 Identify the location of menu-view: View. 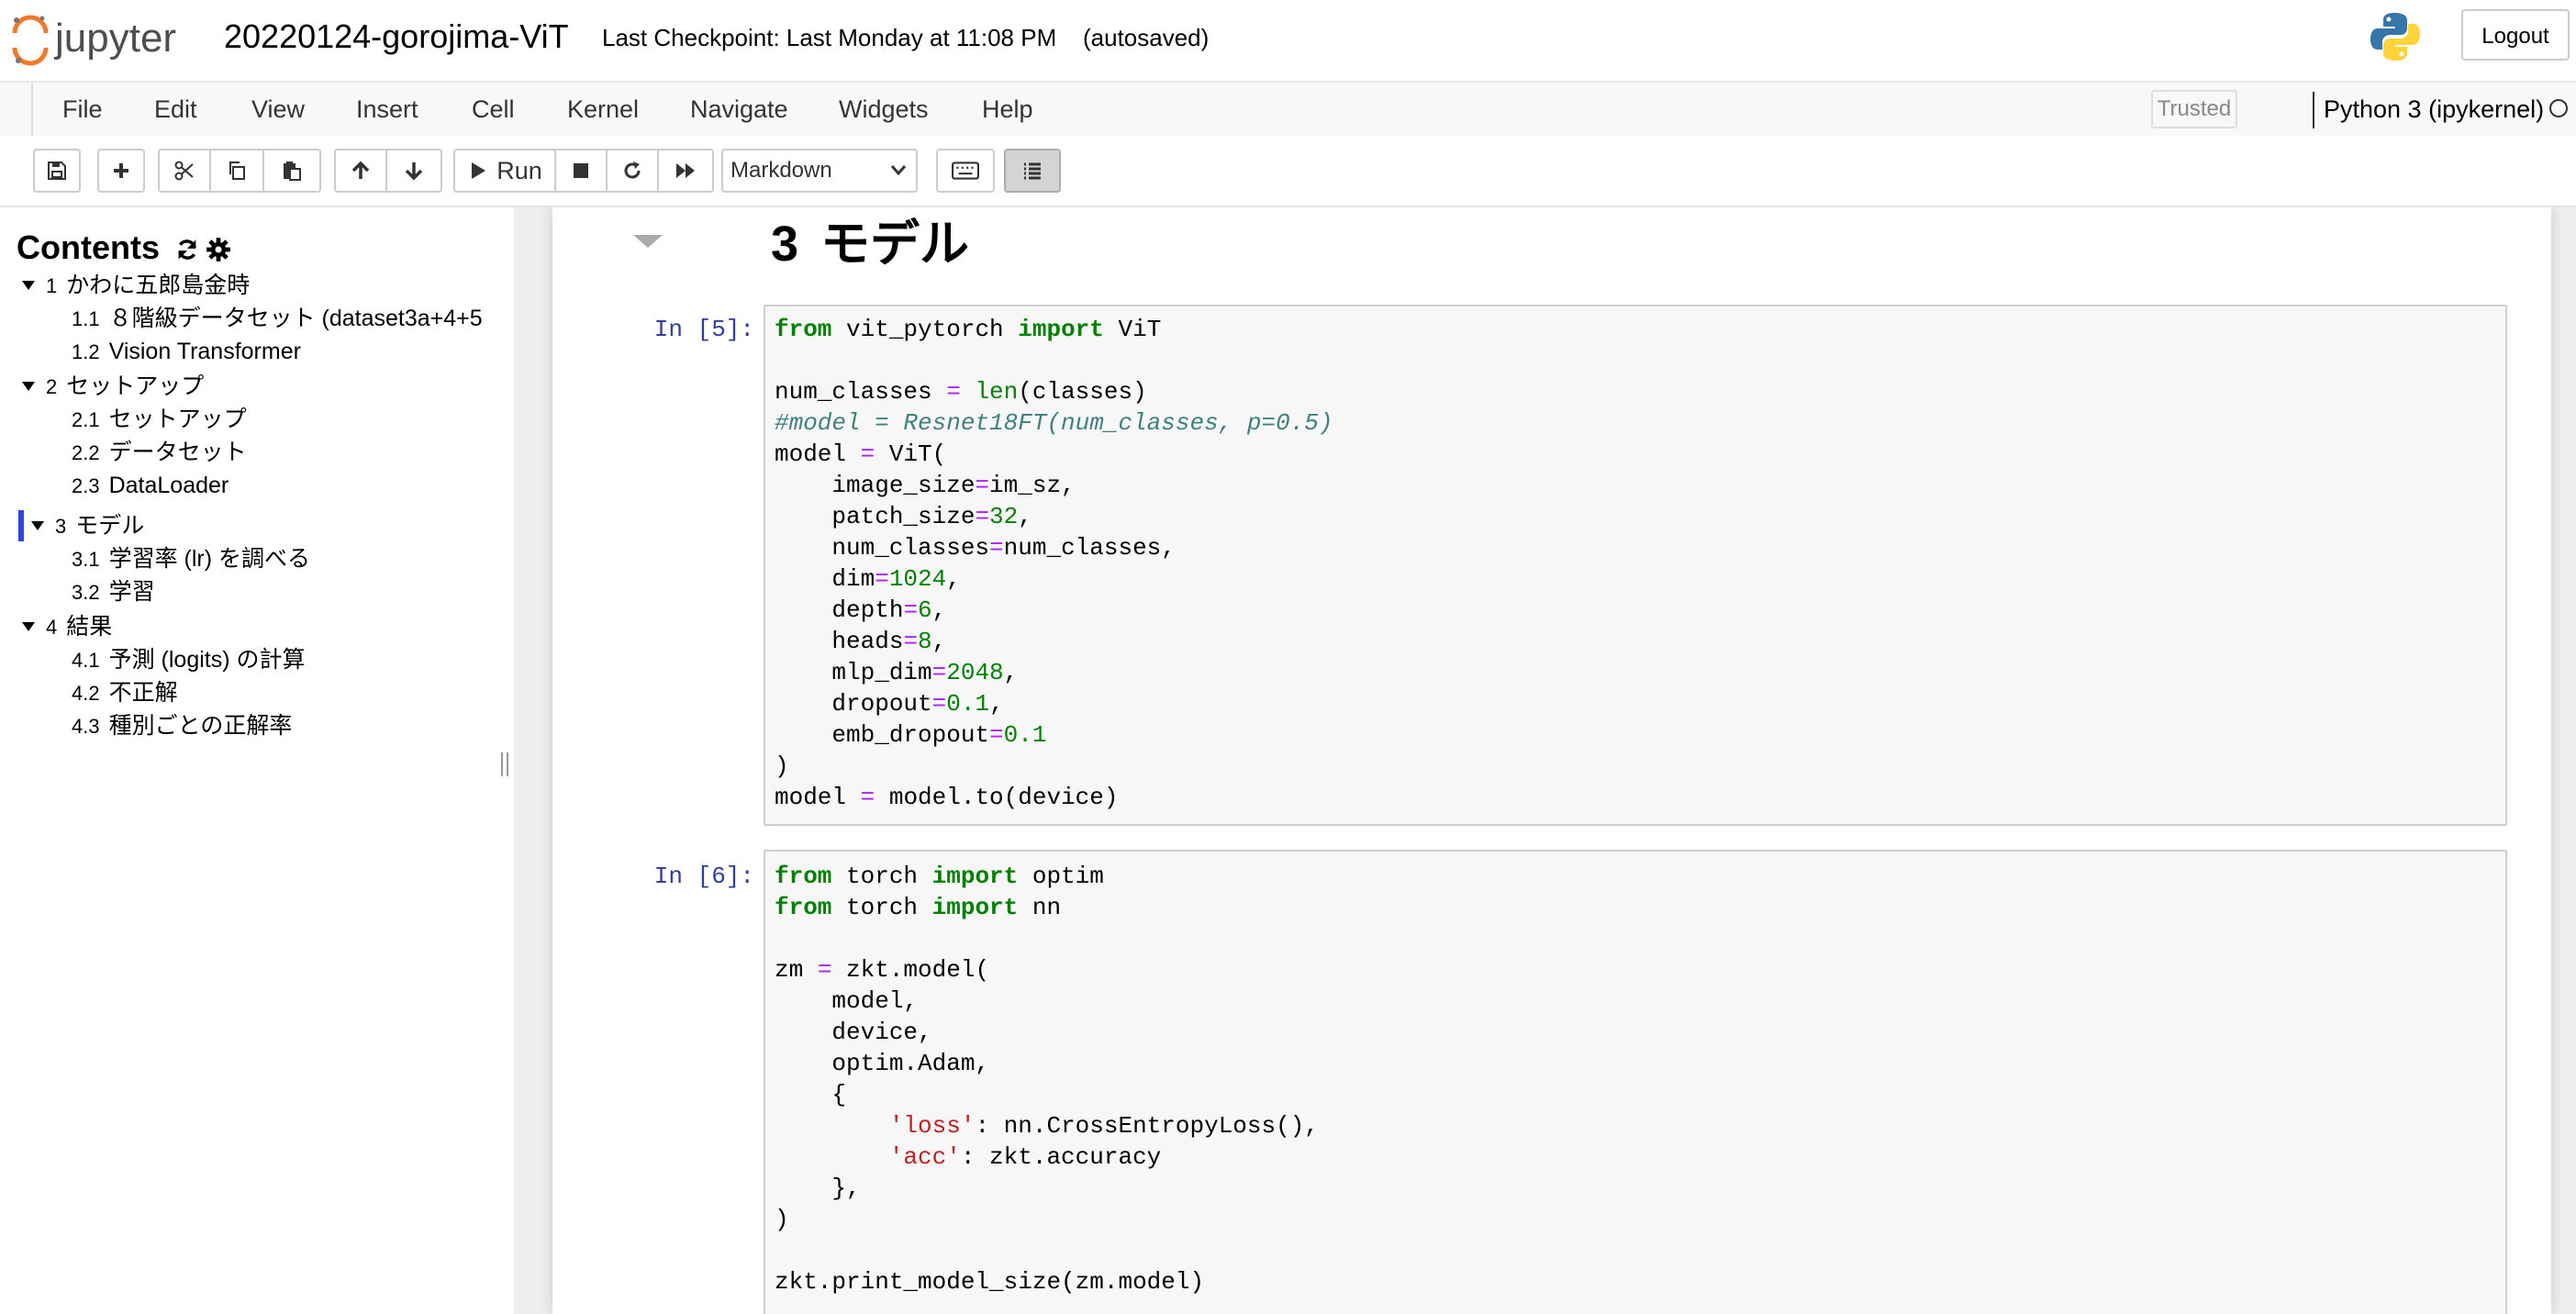
(278, 109).